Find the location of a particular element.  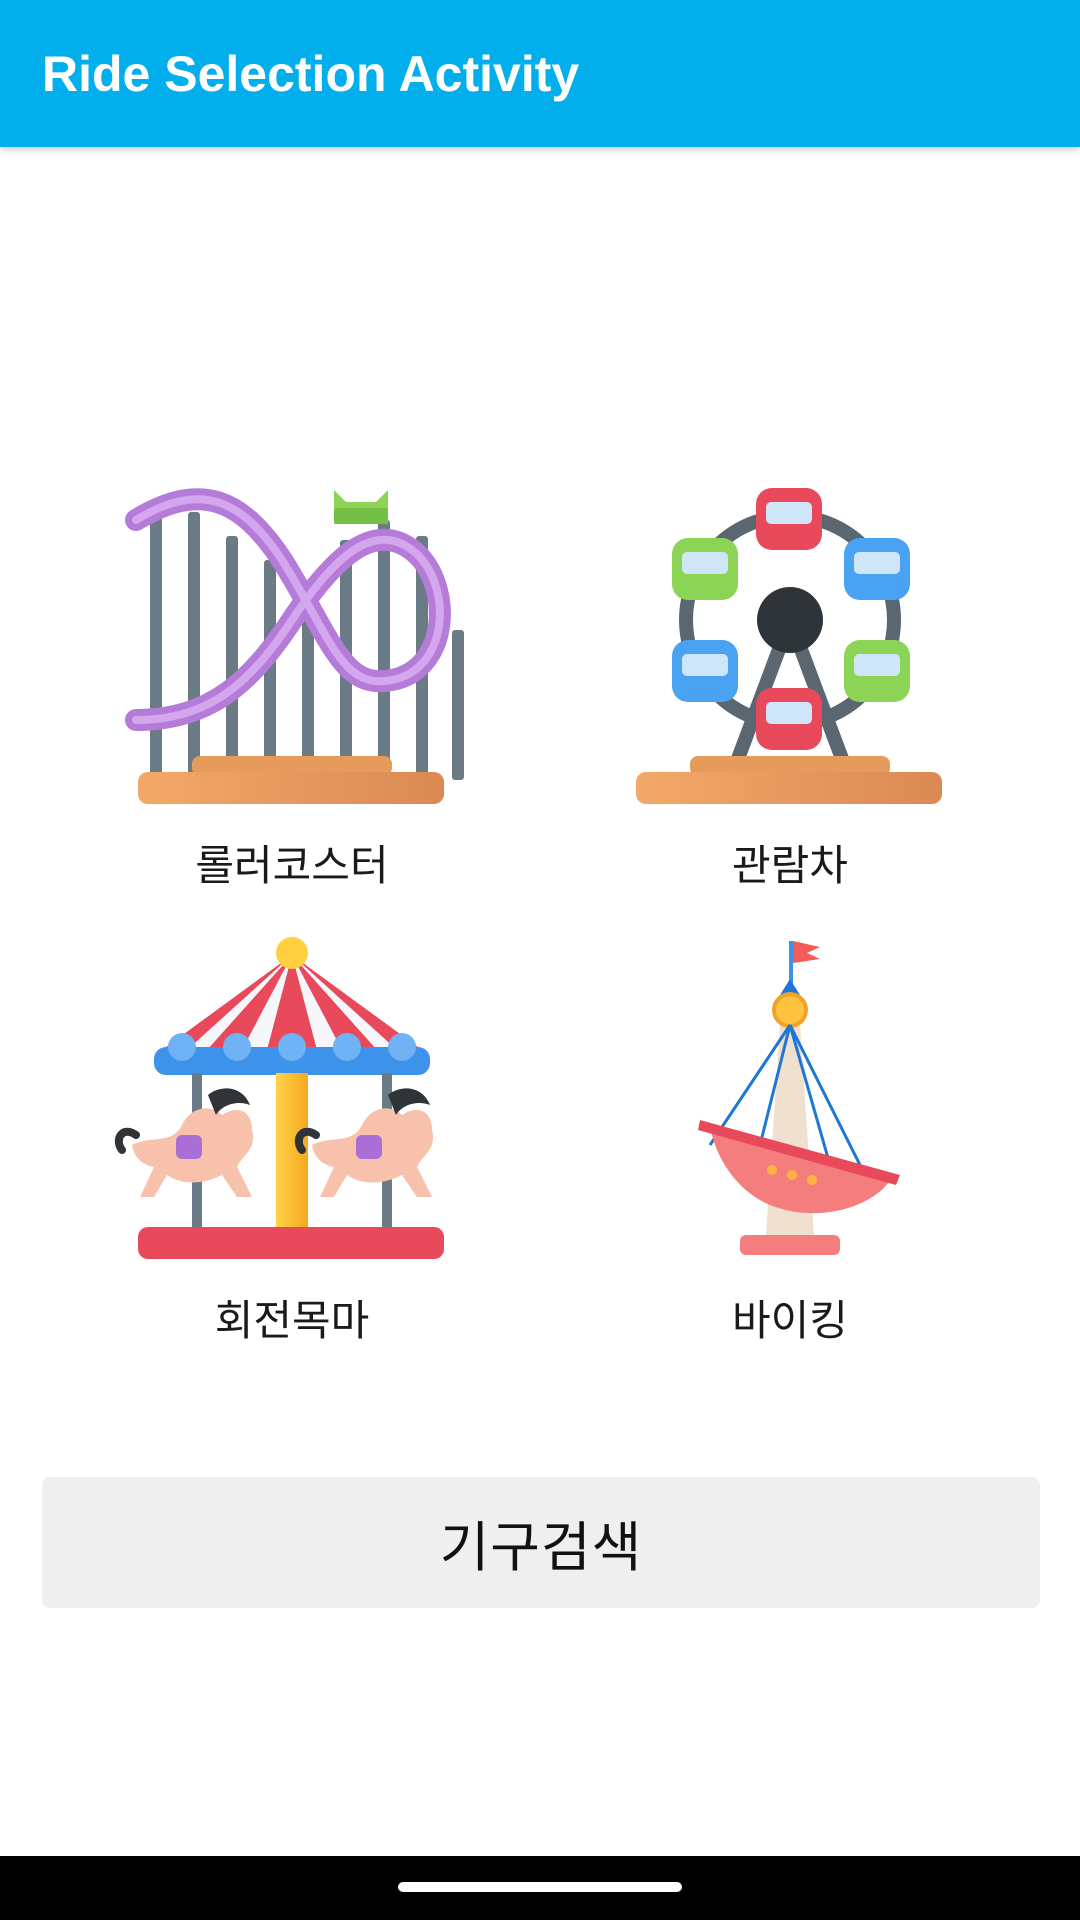

app-title: Ride Selection Activity is located at coordinates (311, 74).